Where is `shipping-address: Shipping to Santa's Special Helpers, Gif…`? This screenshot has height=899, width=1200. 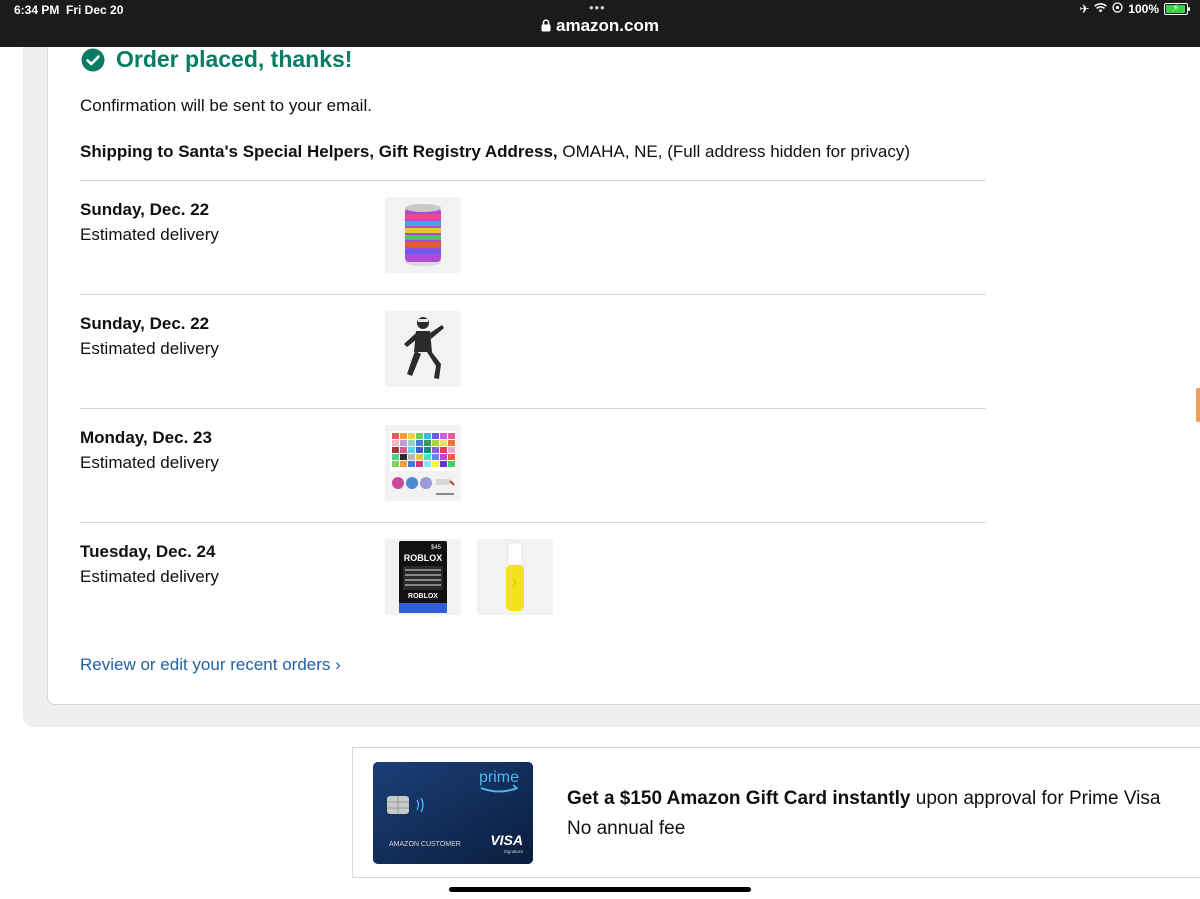
shipping-address: Shipping to Santa's Special Helpers, Gif… is located at coordinates (495, 152).